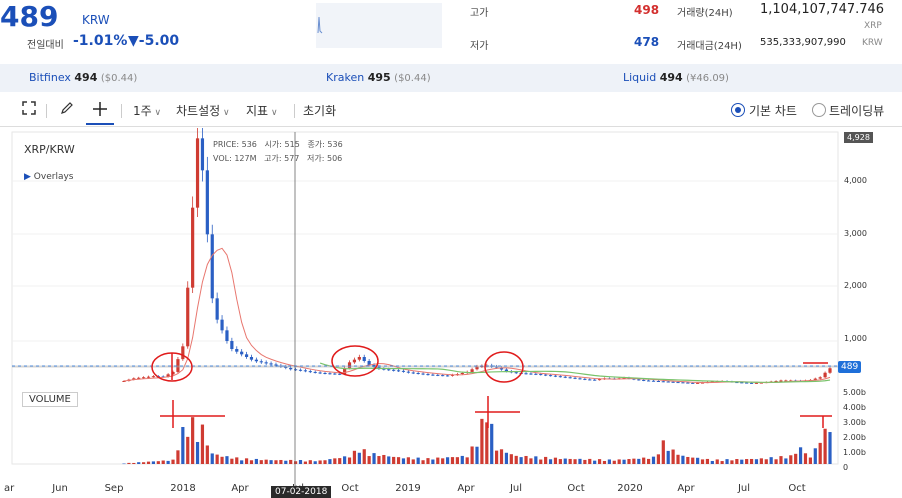 The height and width of the screenshot is (498, 902). What do you see at coordinates (67, 109) in the screenshot?
I see `draw-pencil-icon` at bounding box center [67, 109].